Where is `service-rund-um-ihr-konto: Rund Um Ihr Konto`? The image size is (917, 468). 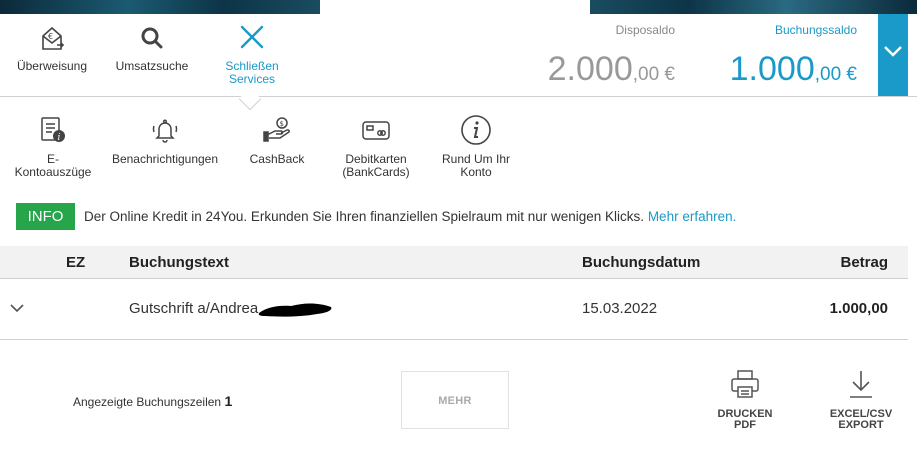 service-rund-um-ihr-konto: Rund Um Ihr Konto is located at coordinates (476, 138).